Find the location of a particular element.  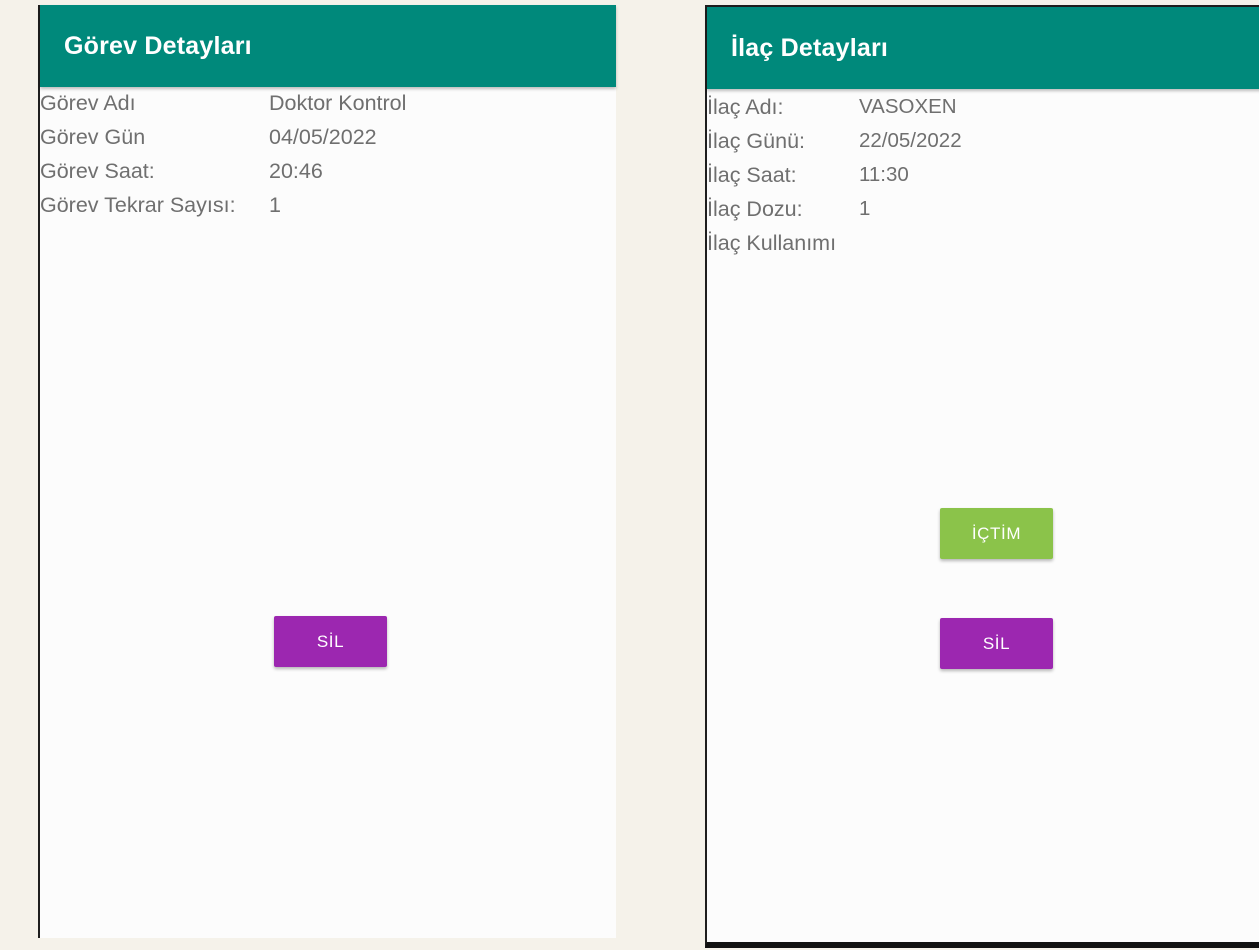

medicine-details-app-bar: İlaç Detayları is located at coordinates (983, 48).